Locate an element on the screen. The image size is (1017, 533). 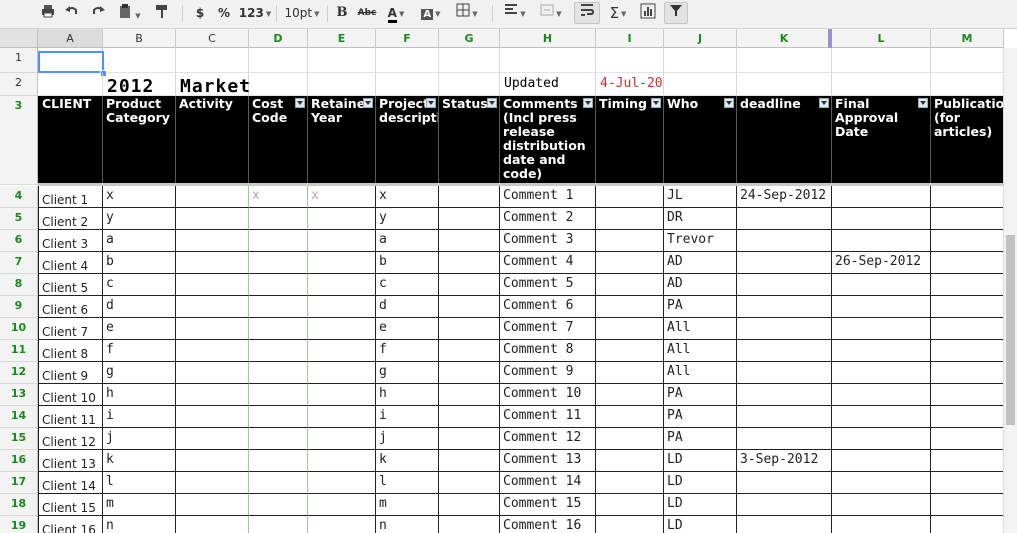
cell-project: i is located at coordinates (407, 417).